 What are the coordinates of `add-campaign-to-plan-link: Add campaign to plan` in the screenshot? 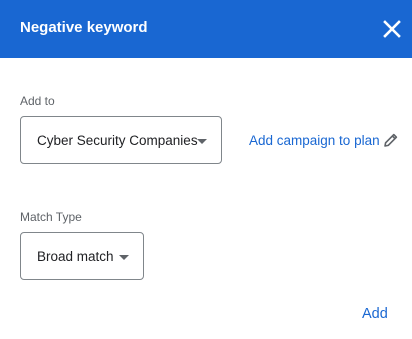 It's located at (314, 141).